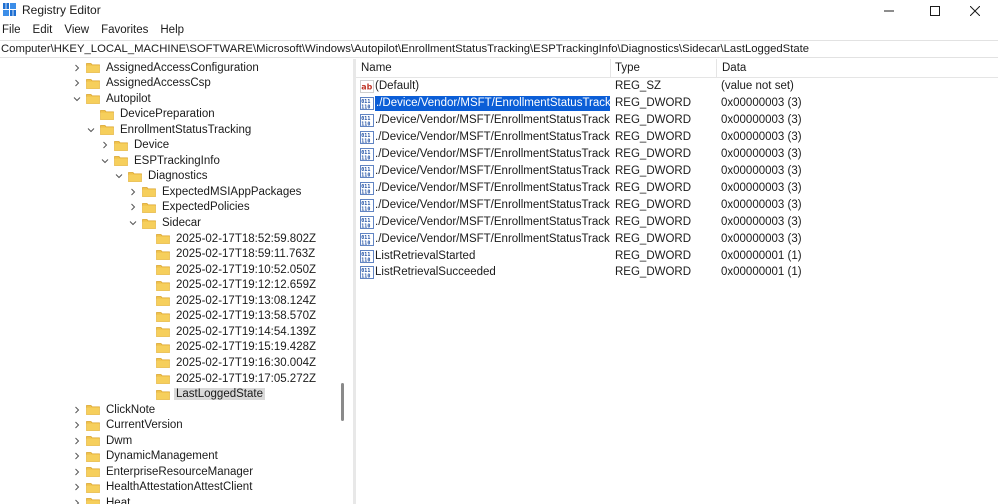  I want to click on menu-file: File, so click(10, 31).